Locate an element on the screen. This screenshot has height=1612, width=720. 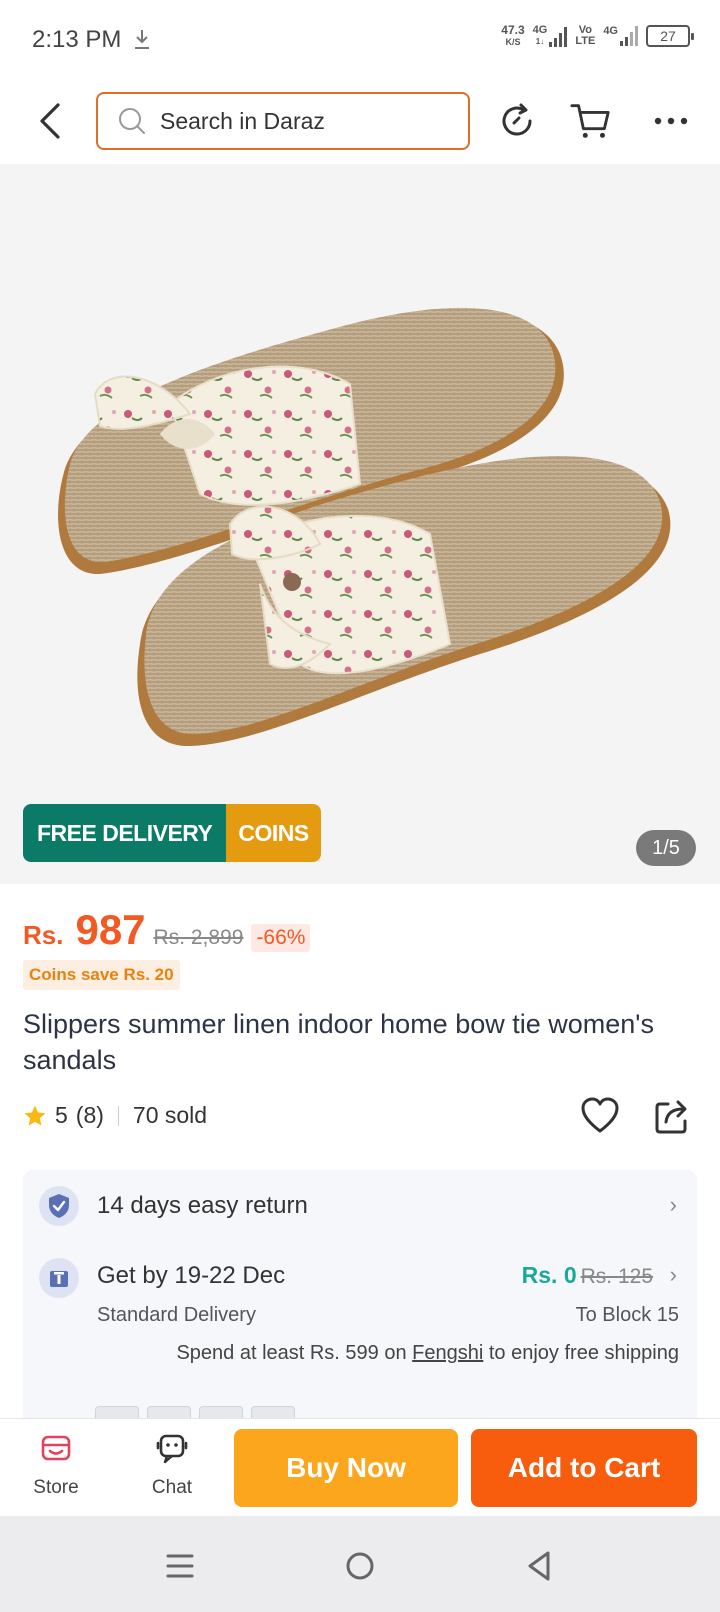
store-link: Fengshi is located at coordinates (447, 1353).